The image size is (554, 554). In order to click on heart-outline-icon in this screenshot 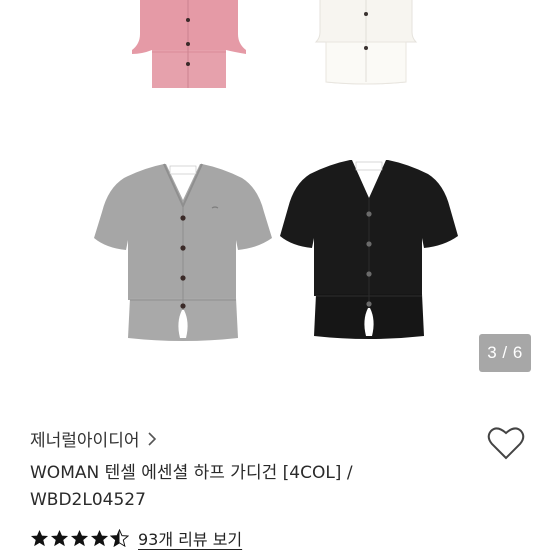, I will do `click(506, 443)`.